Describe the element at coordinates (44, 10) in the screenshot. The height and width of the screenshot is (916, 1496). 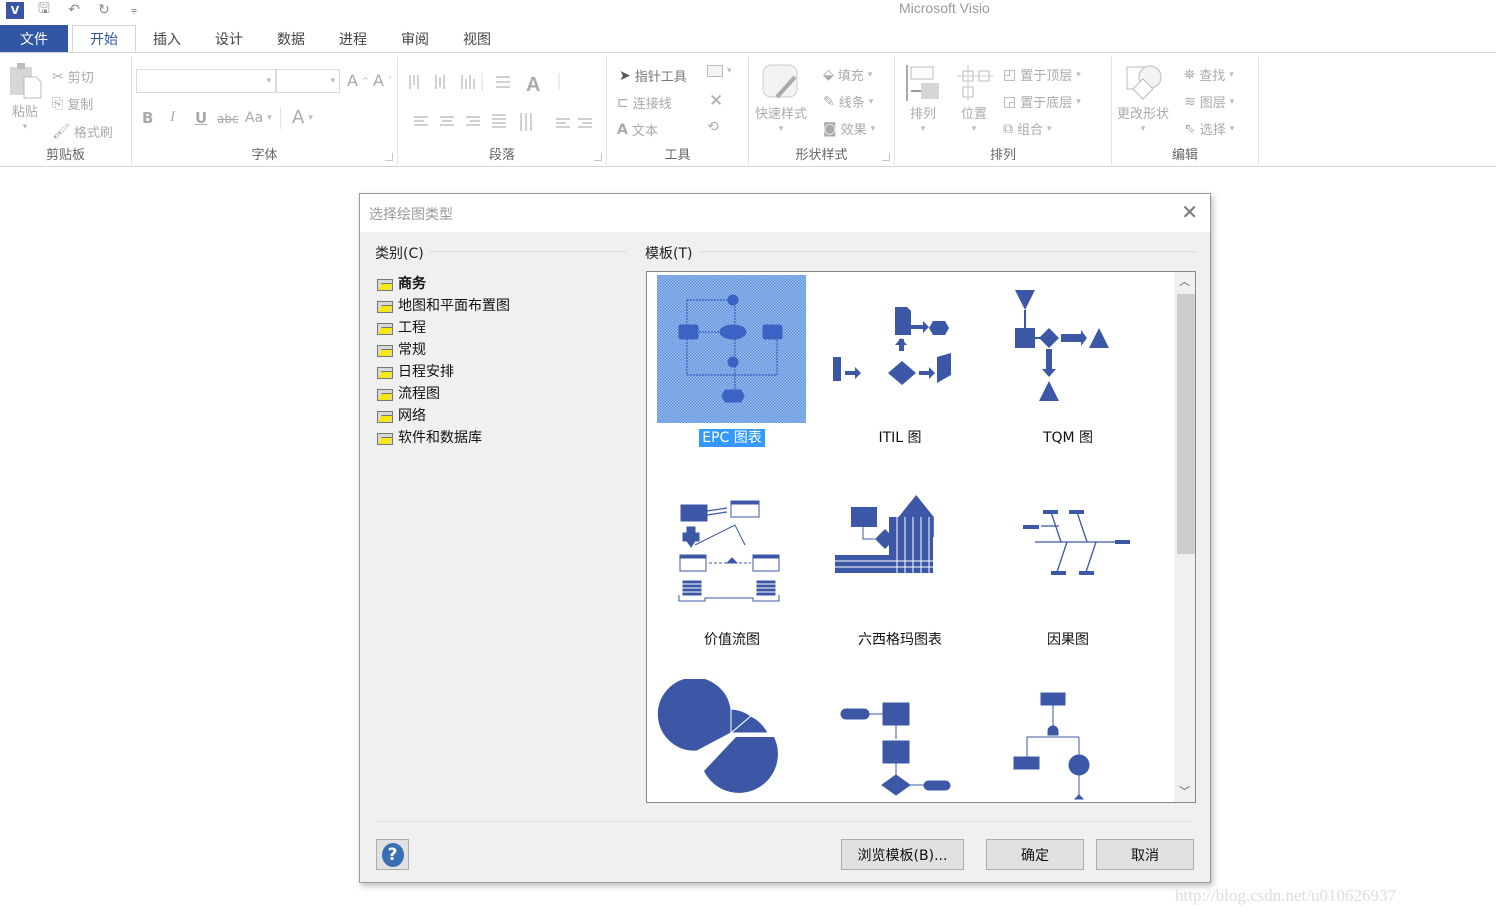
I see `save-icon: 🖫` at that location.